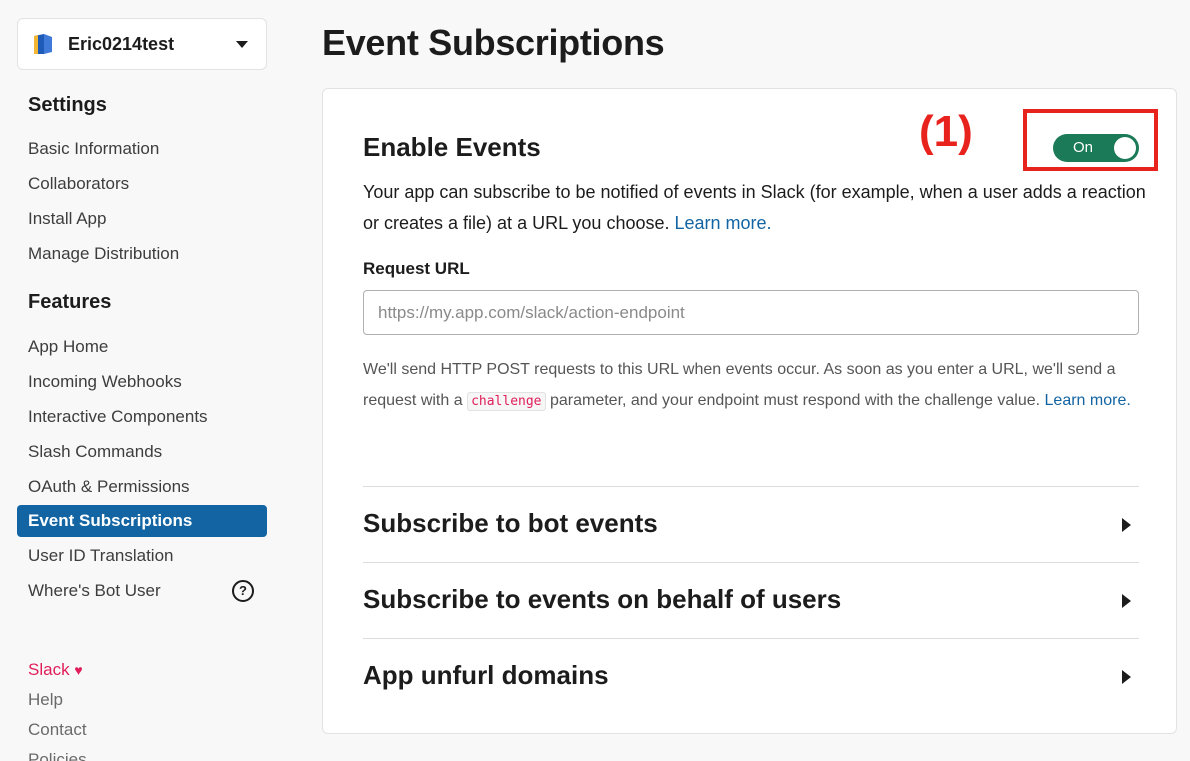 The height and width of the screenshot is (761, 1190). What do you see at coordinates (486, 675) in the screenshot?
I see `section-title: App unfurl domains` at bounding box center [486, 675].